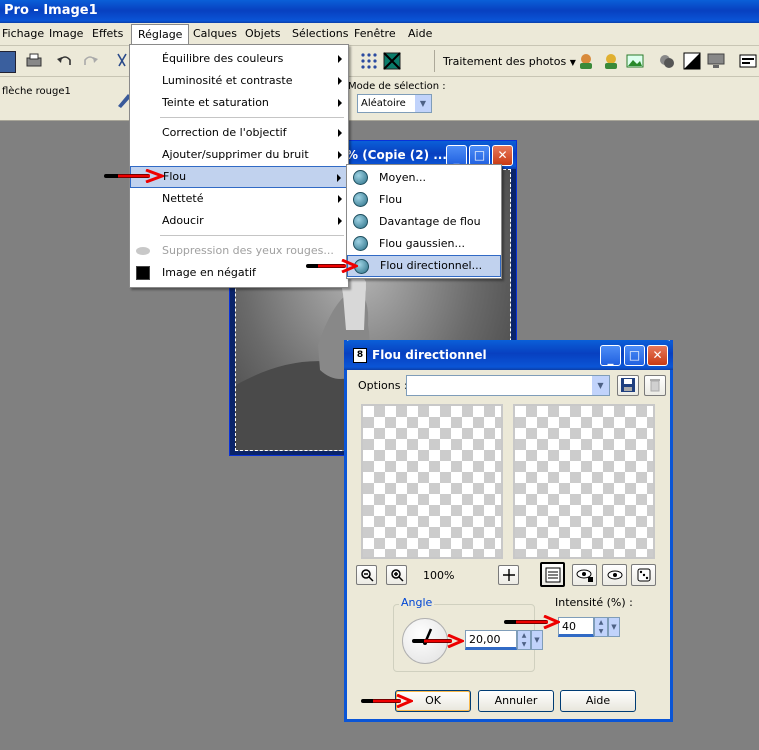  What do you see at coordinates (160, 34) in the screenshot?
I see `menu-reglage: Réglage` at bounding box center [160, 34].